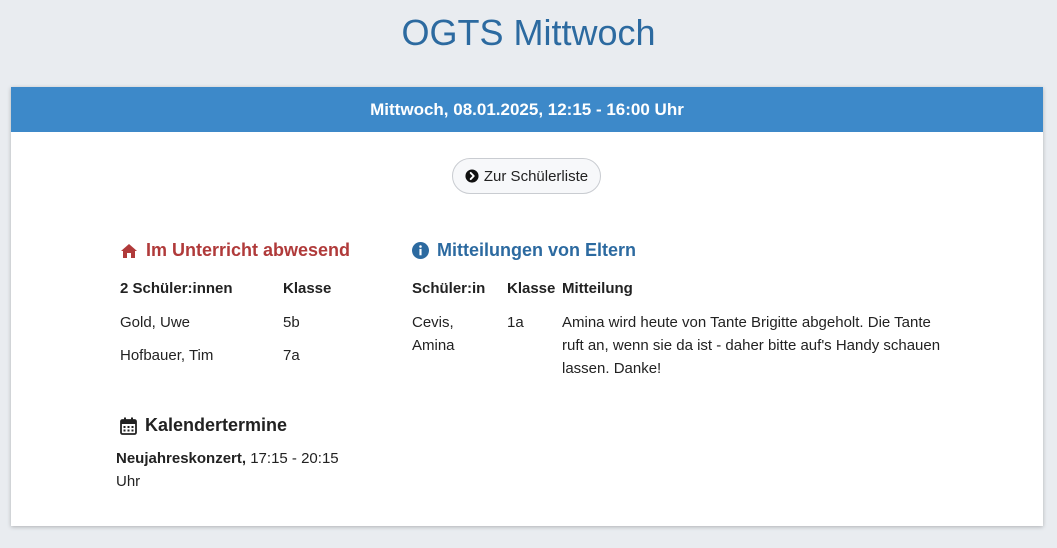 Image resolution: width=1057 pixels, height=548 pixels. What do you see at coordinates (449, 288) in the screenshot?
I see `messages-col-student: Schüler:in` at bounding box center [449, 288].